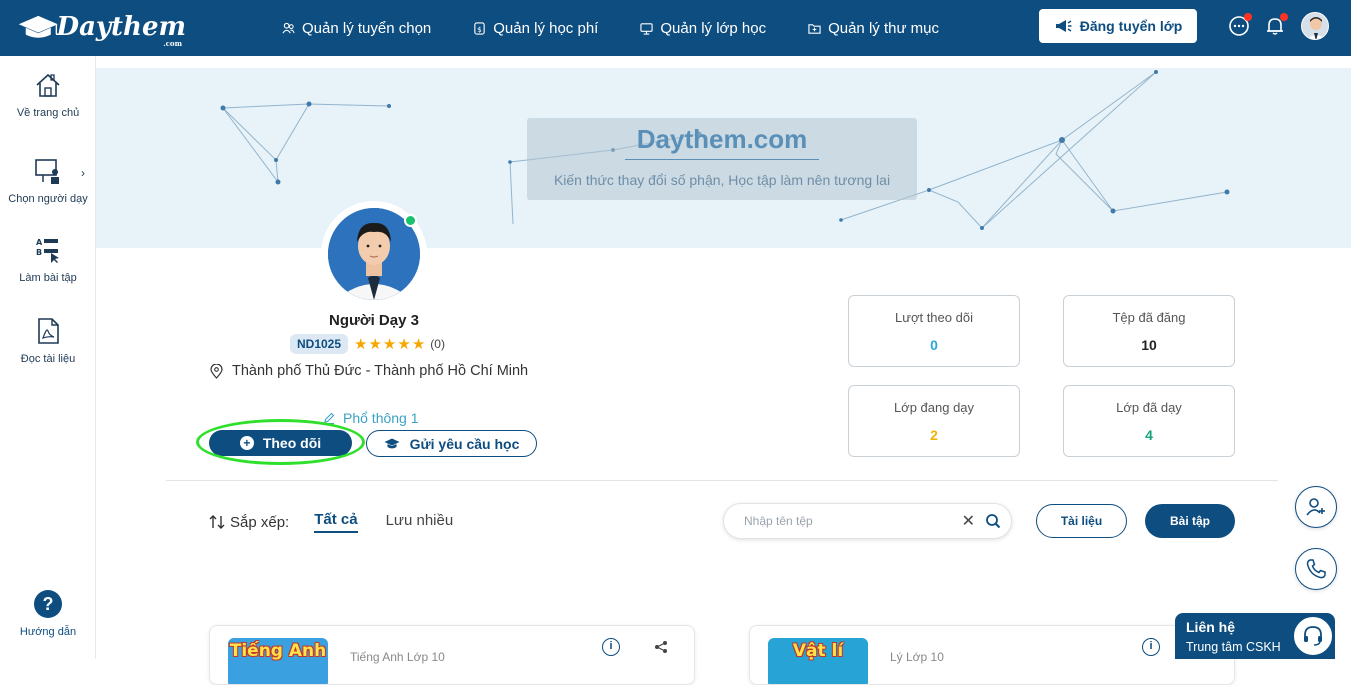 The image size is (1351, 685). Describe the element at coordinates (1211, 627) in the screenshot. I see `contact-title: Liên hệ` at that location.